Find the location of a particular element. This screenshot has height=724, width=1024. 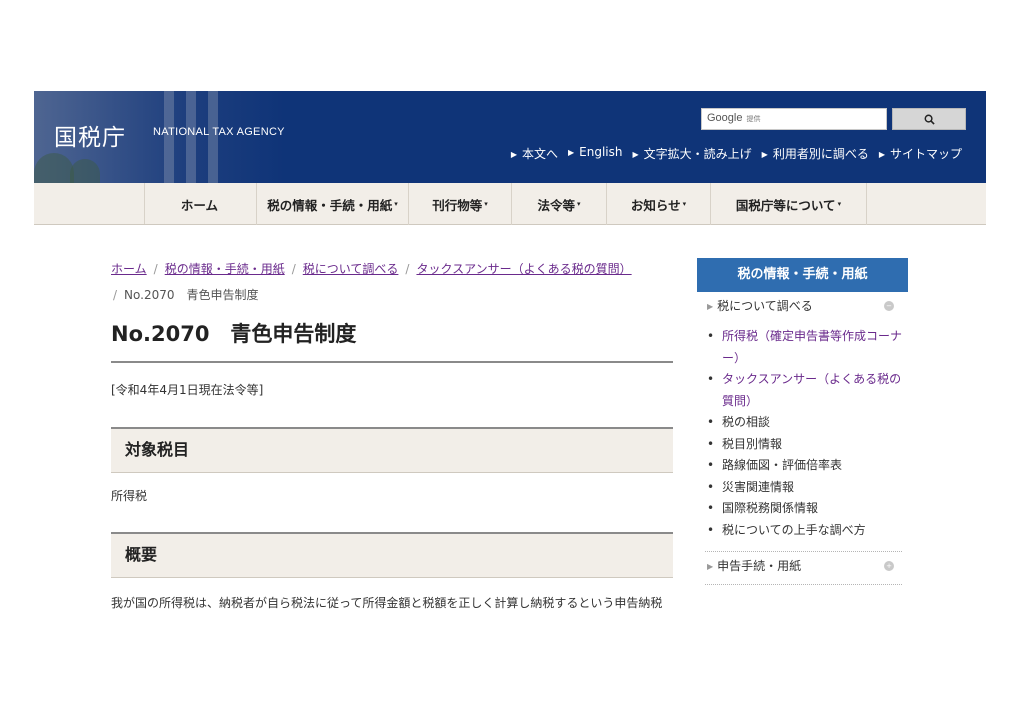

utility-link-sitemap: ▶ サイトマップ is located at coordinates (920, 153).